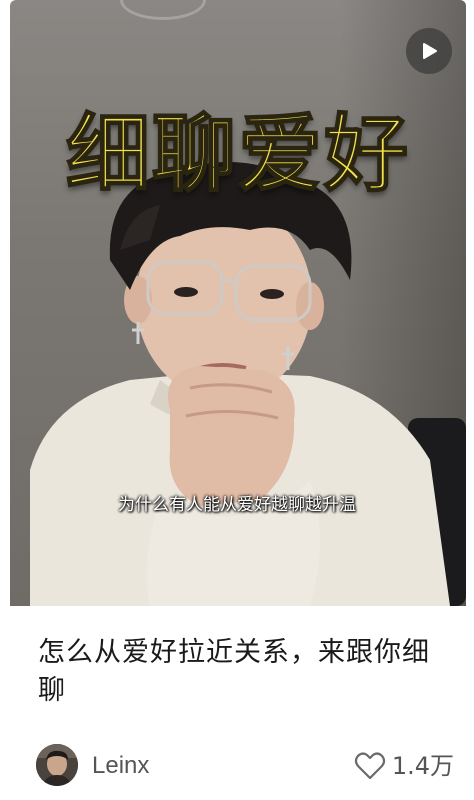 The height and width of the screenshot is (800, 474). Describe the element at coordinates (243, 672) in the screenshot. I see `post-title: 怎么从爱好拉近关系，来跟你细聊` at that location.